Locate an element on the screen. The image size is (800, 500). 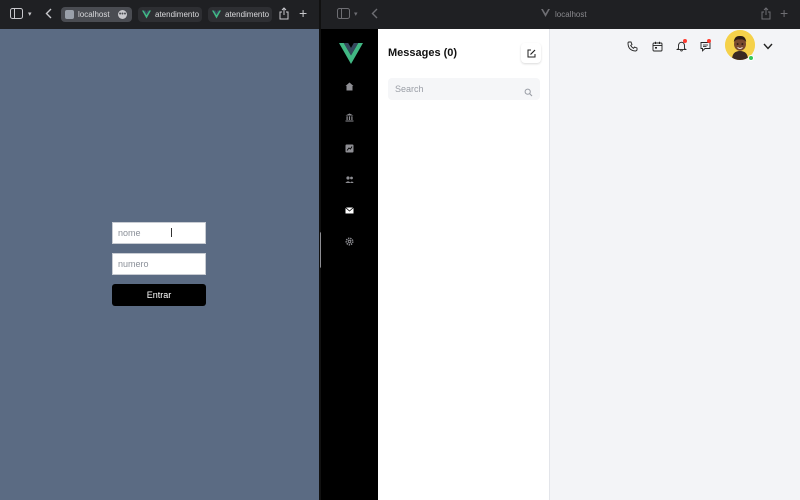
address-bar: localhost is located at coordinates (564, 14).